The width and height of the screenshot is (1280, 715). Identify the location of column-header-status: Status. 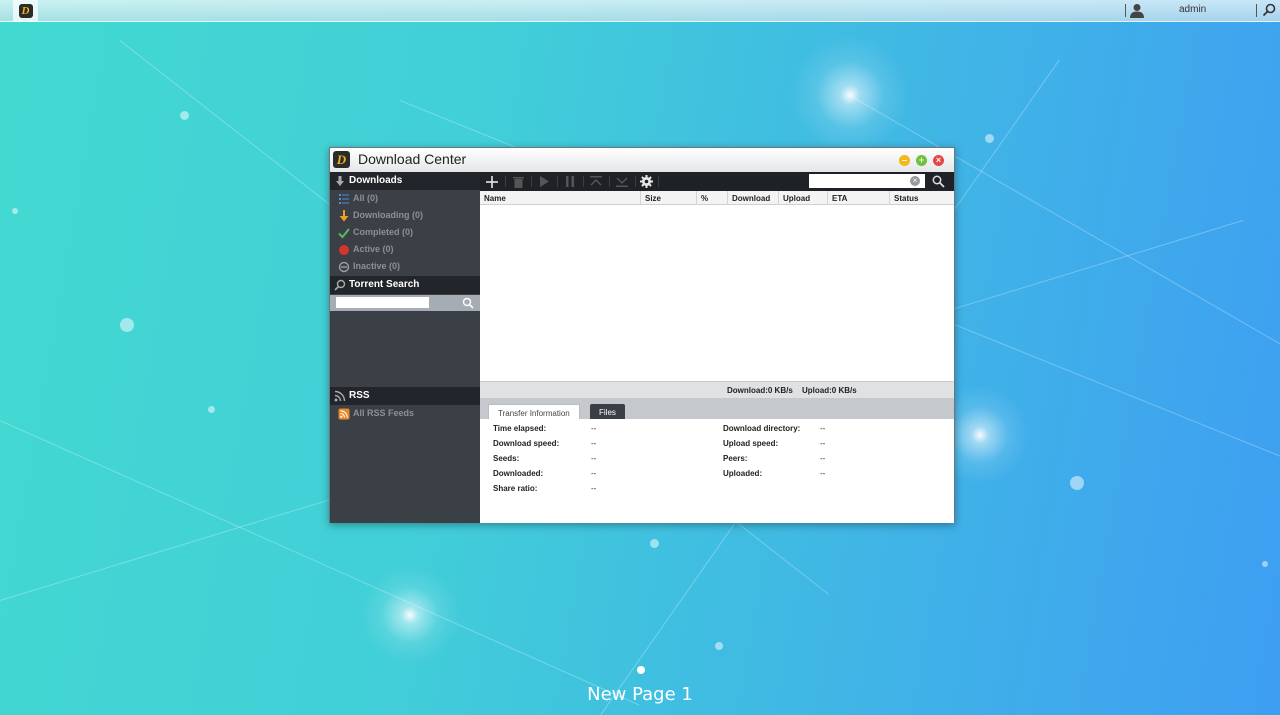
(922, 198).